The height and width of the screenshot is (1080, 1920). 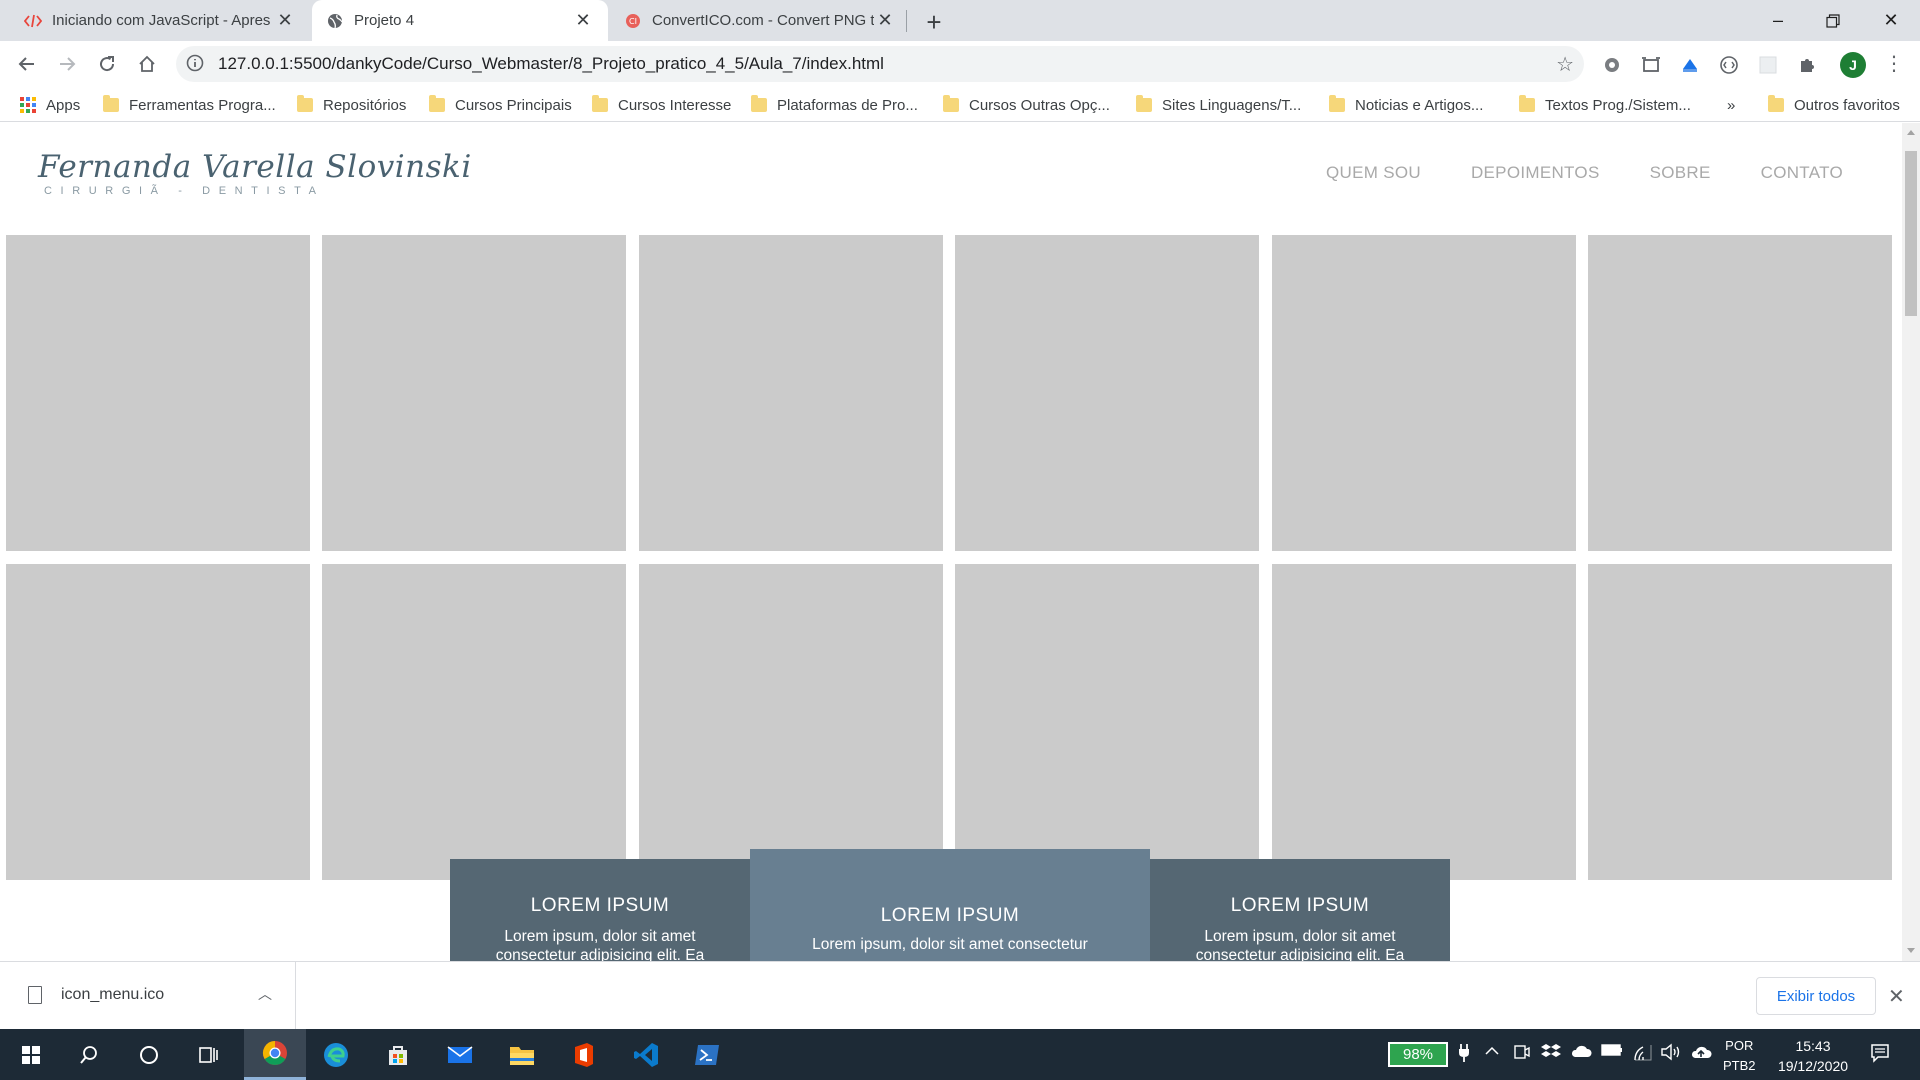 What do you see at coordinates (760, 20) in the screenshot?
I see `tab-convertico: CI ConvertICO.com - Convert PNG t ✕` at bounding box center [760, 20].